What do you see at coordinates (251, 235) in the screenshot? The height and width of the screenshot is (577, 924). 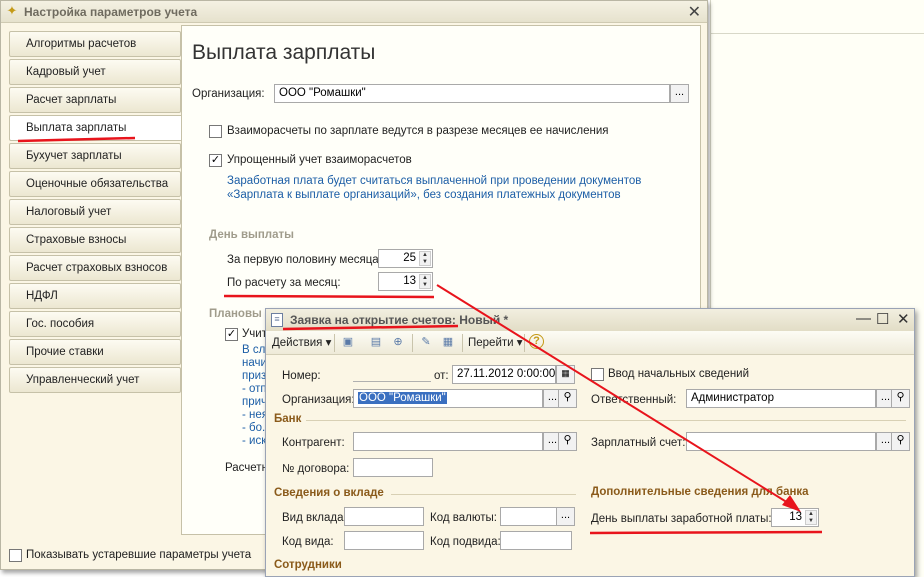 I see `payday-section-title: День выплаты` at bounding box center [251, 235].